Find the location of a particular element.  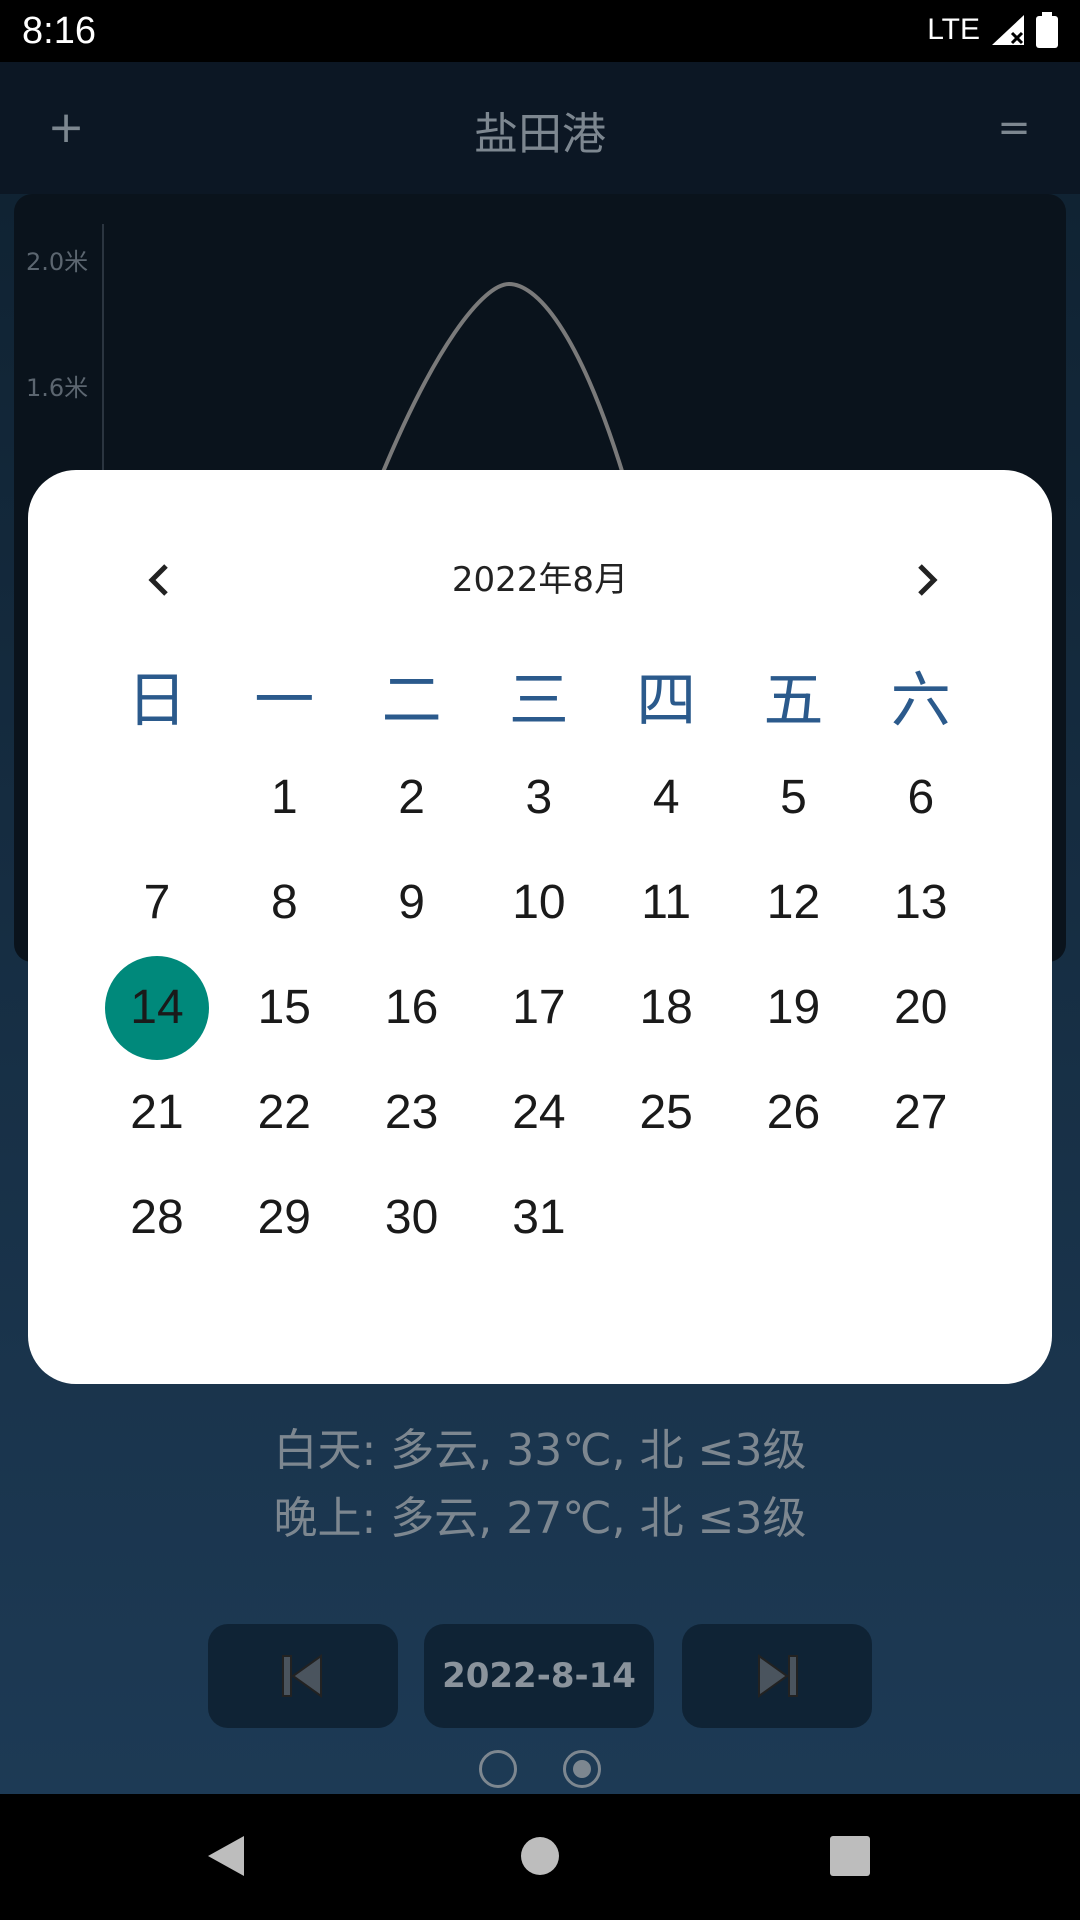

calendar-day: 10 is located at coordinates (539, 903).